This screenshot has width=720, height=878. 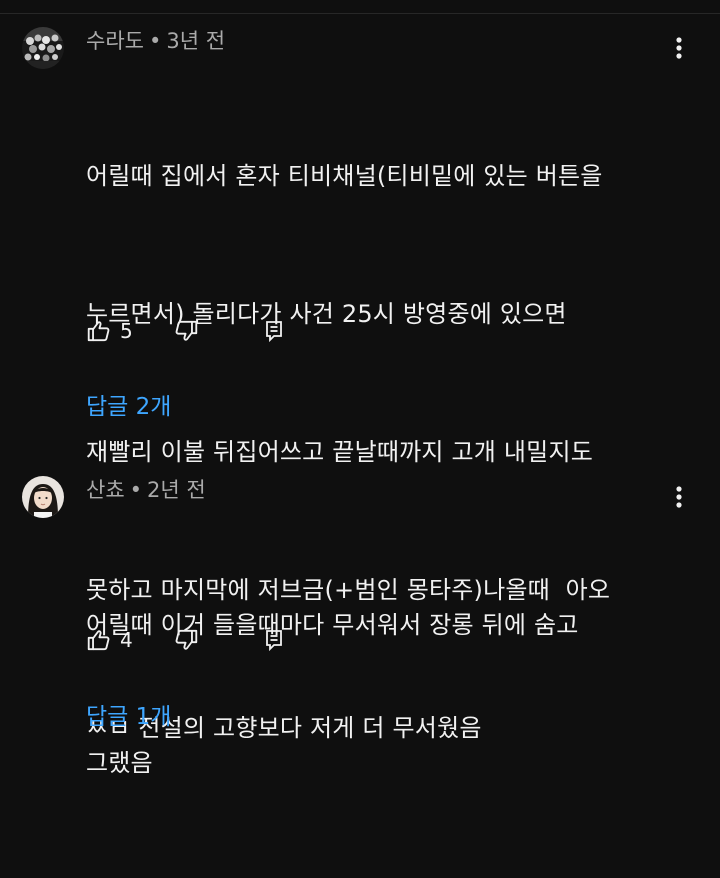 I want to click on replies-label: 답글 2개, so click(x=129, y=407).